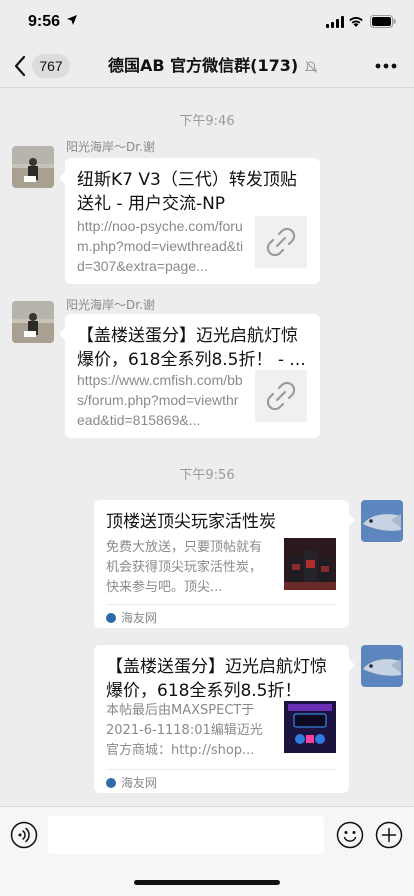  I want to click on emoji-icon, so click(350, 835).